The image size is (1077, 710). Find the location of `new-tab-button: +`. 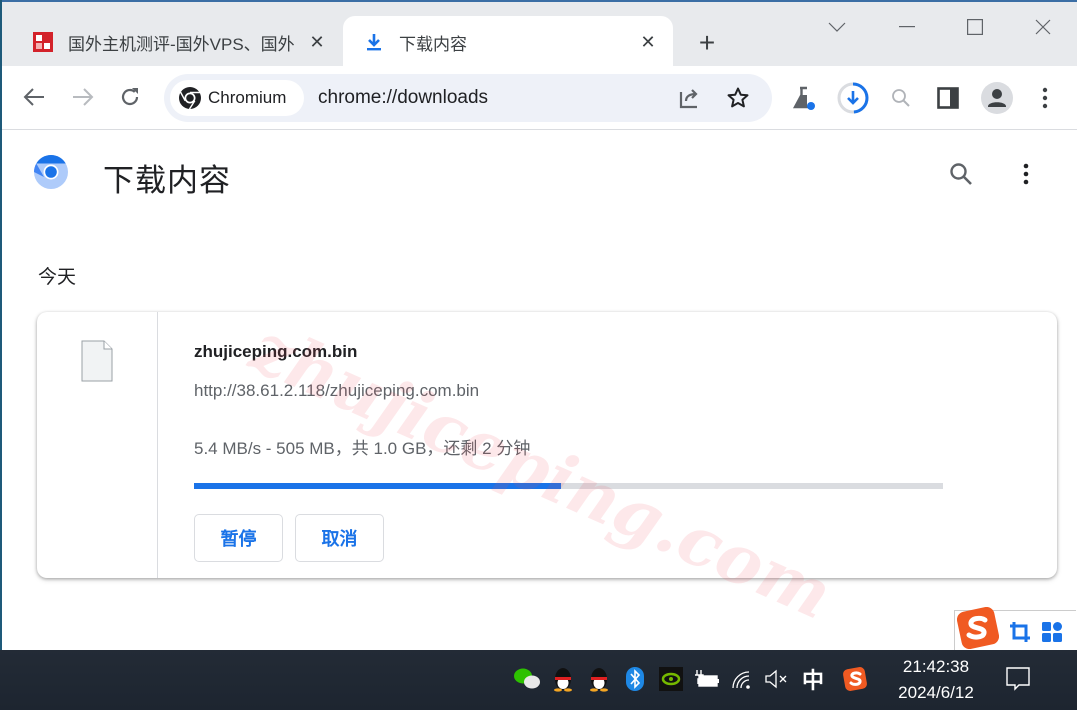

new-tab-button: + is located at coordinates (707, 42).